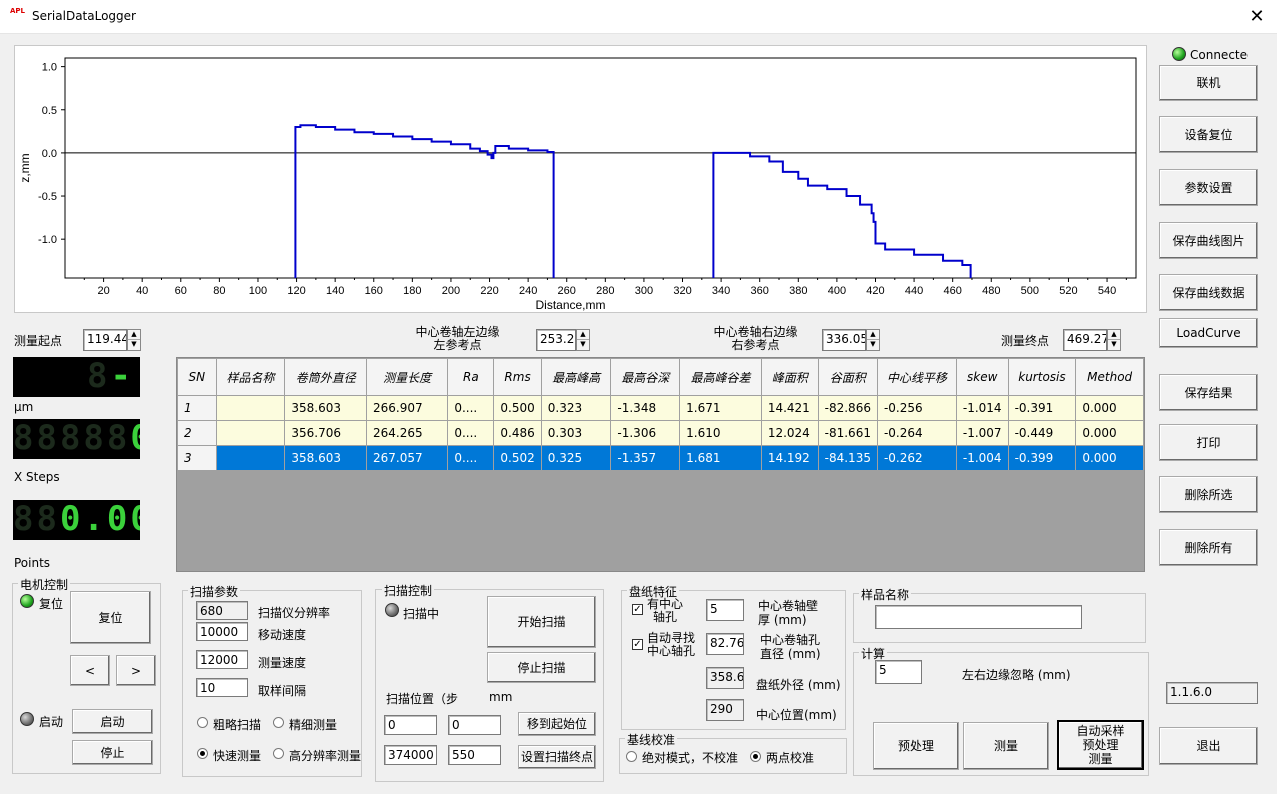  Describe the element at coordinates (1208, 392) in the screenshot. I see `save-result-button: 保存结果` at that location.